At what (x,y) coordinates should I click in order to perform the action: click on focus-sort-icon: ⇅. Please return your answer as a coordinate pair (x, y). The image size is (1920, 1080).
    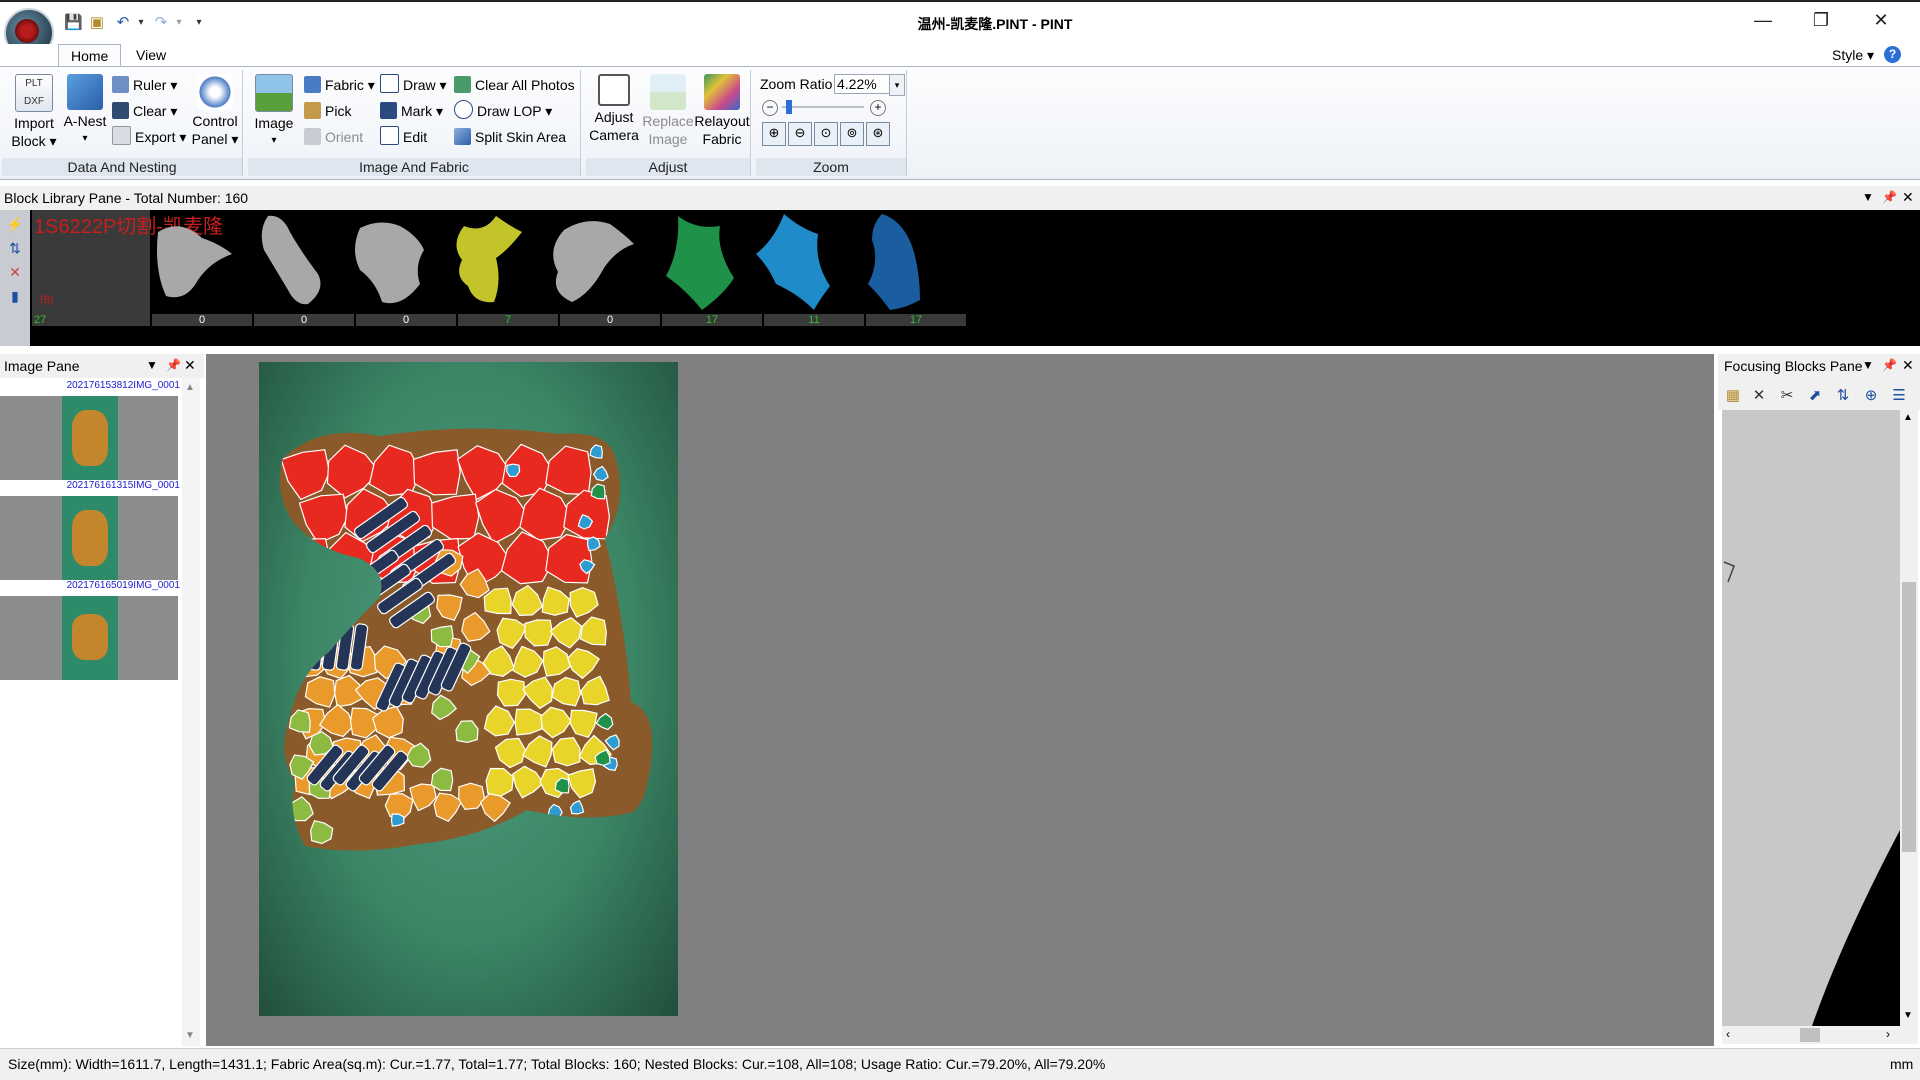
    Looking at the image, I should click on (1843, 395).